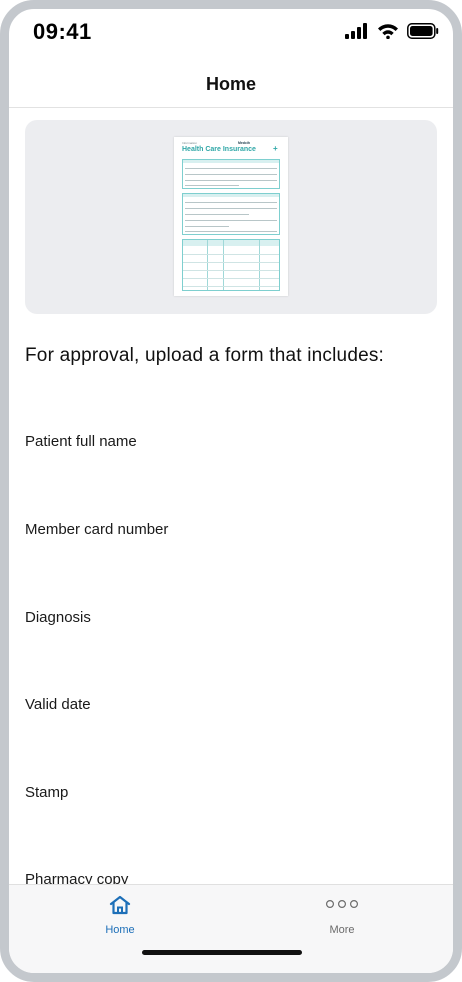  I want to click on tab-more: More, so click(342, 915).